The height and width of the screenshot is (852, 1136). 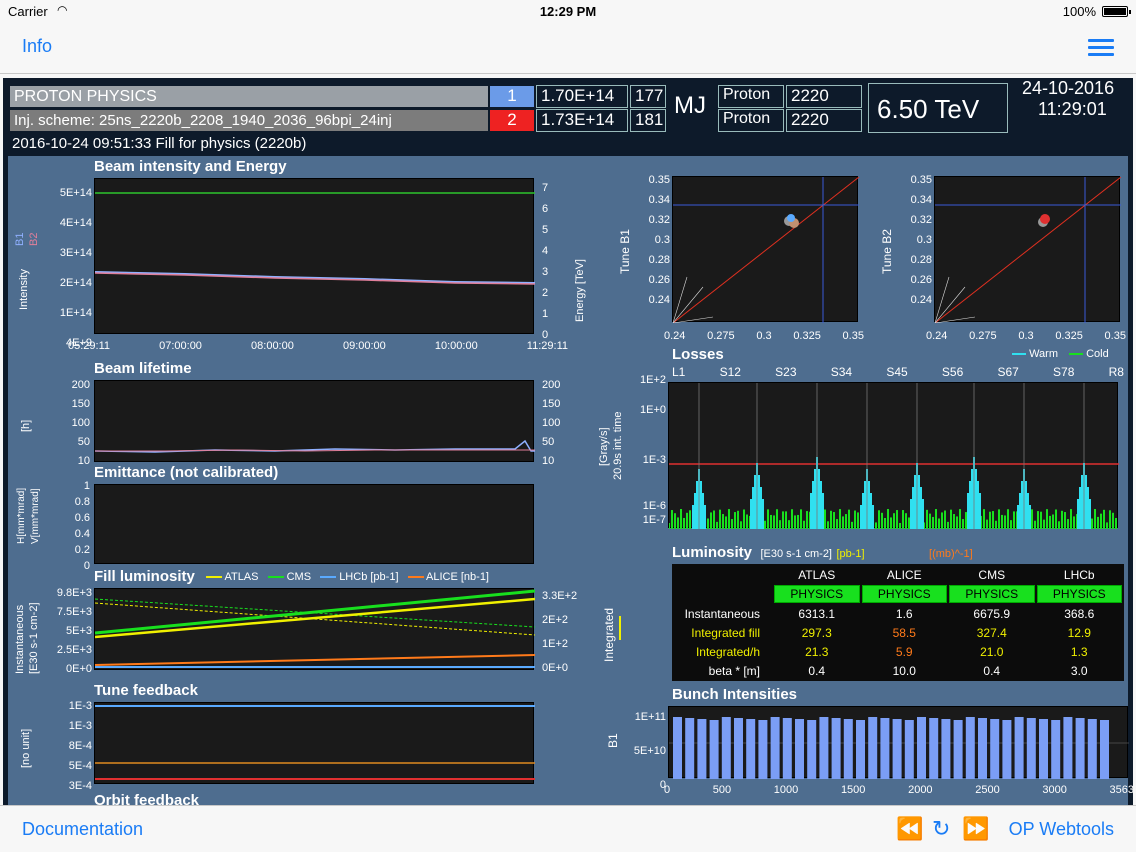 I want to click on beam1-bunches: 2220, so click(x=824, y=96).